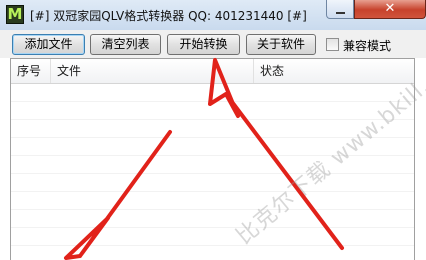  Describe the element at coordinates (152, 71) in the screenshot. I see `column-header-file: 文件` at that location.